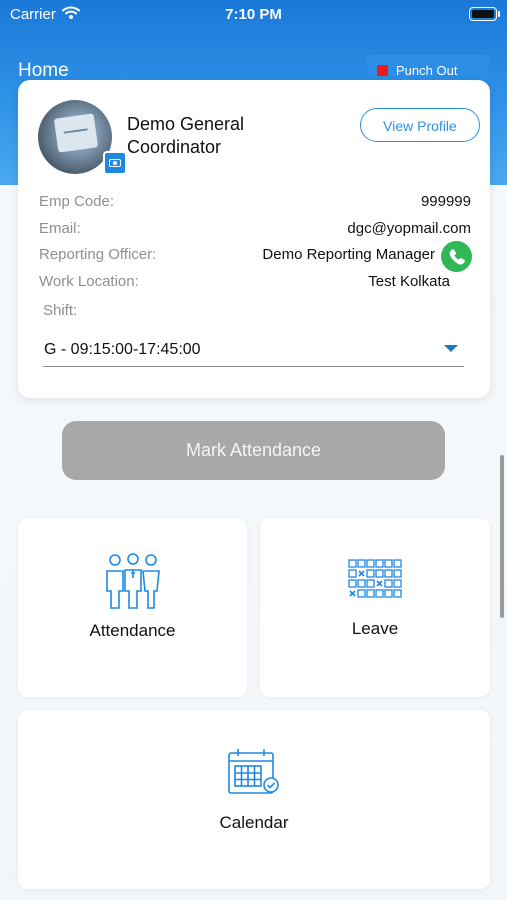  Describe the element at coordinates (382, 70) in the screenshot. I see `stop-square-icon` at that location.